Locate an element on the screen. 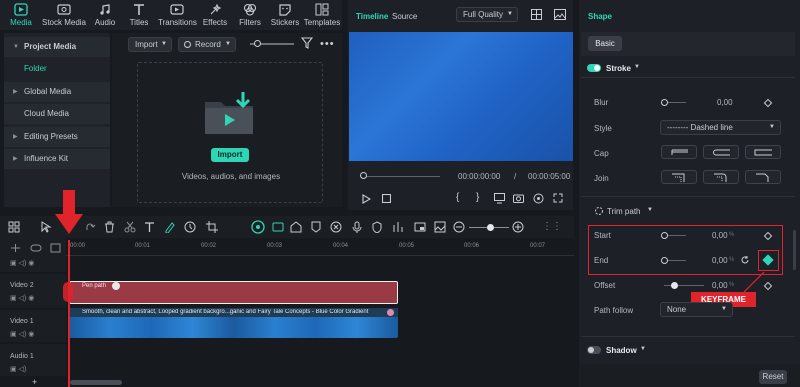 The height and width of the screenshot is (387, 800). quality-dropdown: Full Quality ▼ is located at coordinates (487, 14).